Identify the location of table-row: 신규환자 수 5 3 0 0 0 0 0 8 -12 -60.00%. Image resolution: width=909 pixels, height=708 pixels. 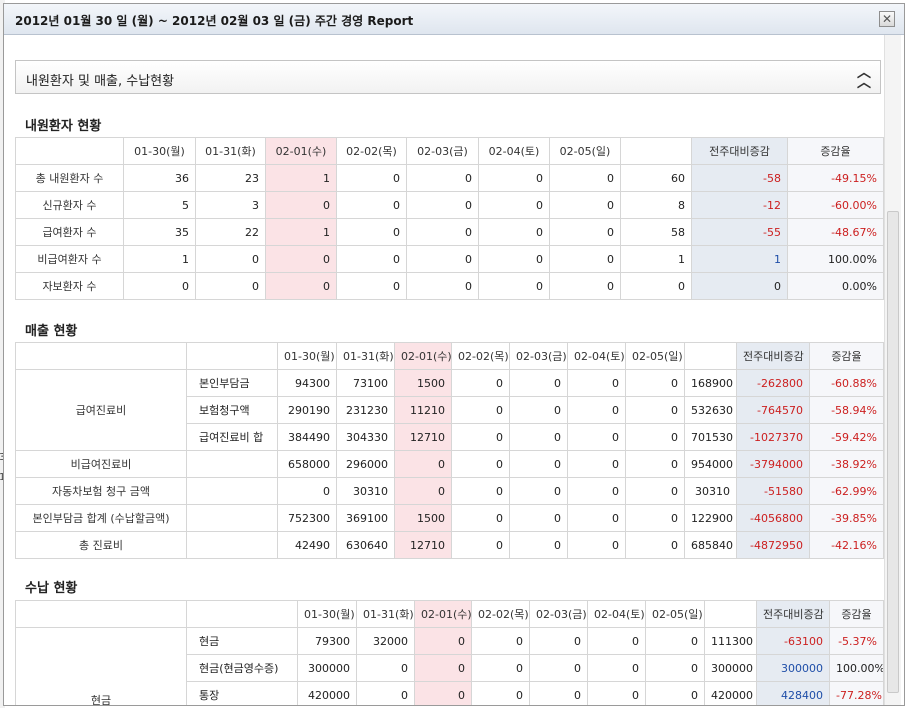
(449, 205).